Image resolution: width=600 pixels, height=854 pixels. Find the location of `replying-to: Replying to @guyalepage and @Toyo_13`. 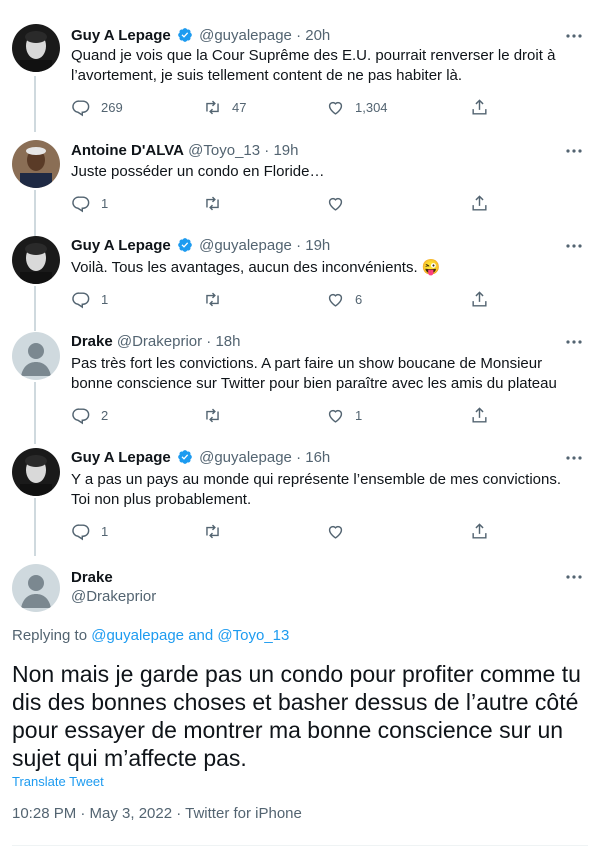

replying-to: Replying to @guyalepage and @Toyo_13 is located at coordinates (150, 635).